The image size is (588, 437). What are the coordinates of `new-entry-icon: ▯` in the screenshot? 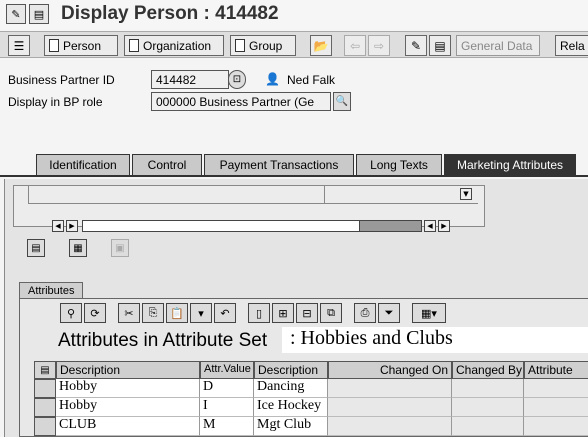 It's located at (259, 313).